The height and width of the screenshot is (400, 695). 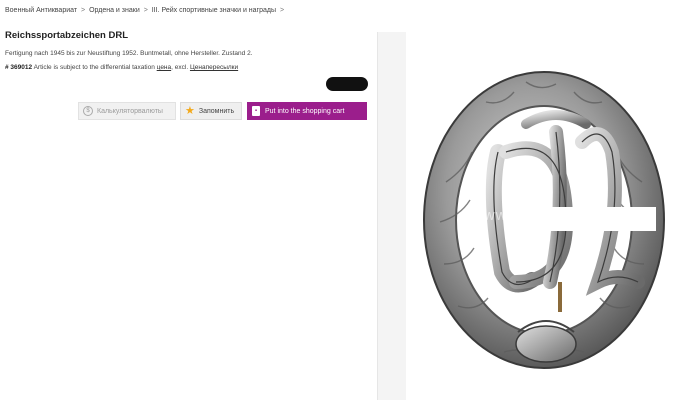 What do you see at coordinates (256, 111) in the screenshot?
I see `shopping-bag-icon: ▪` at bounding box center [256, 111].